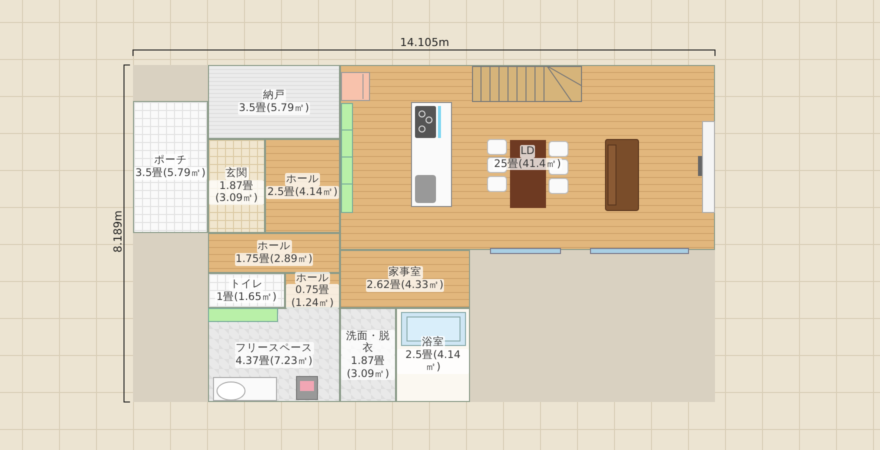  What do you see at coordinates (431, 154) in the screenshot?
I see `kitchen-island-icon` at bounding box center [431, 154].